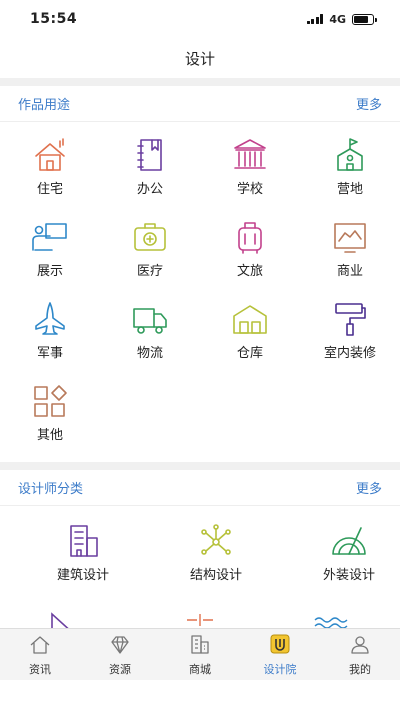 Image resolution: width=400 pixels, height=710 pixels. What do you see at coordinates (50, 155) in the screenshot?
I see `house-icon` at bounding box center [50, 155].